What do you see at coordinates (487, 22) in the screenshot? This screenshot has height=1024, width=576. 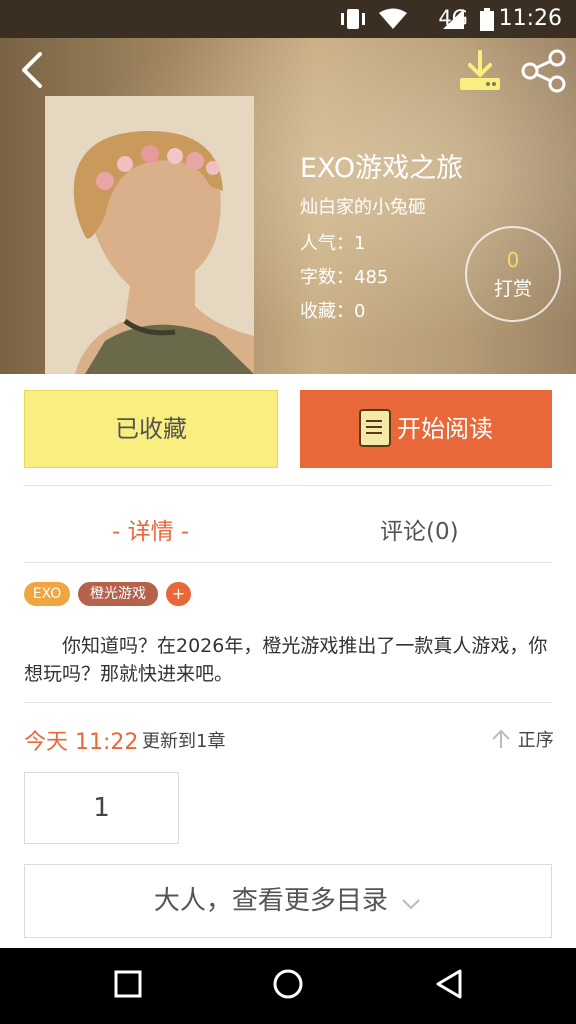 I see `battery-icon` at bounding box center [487, 22].